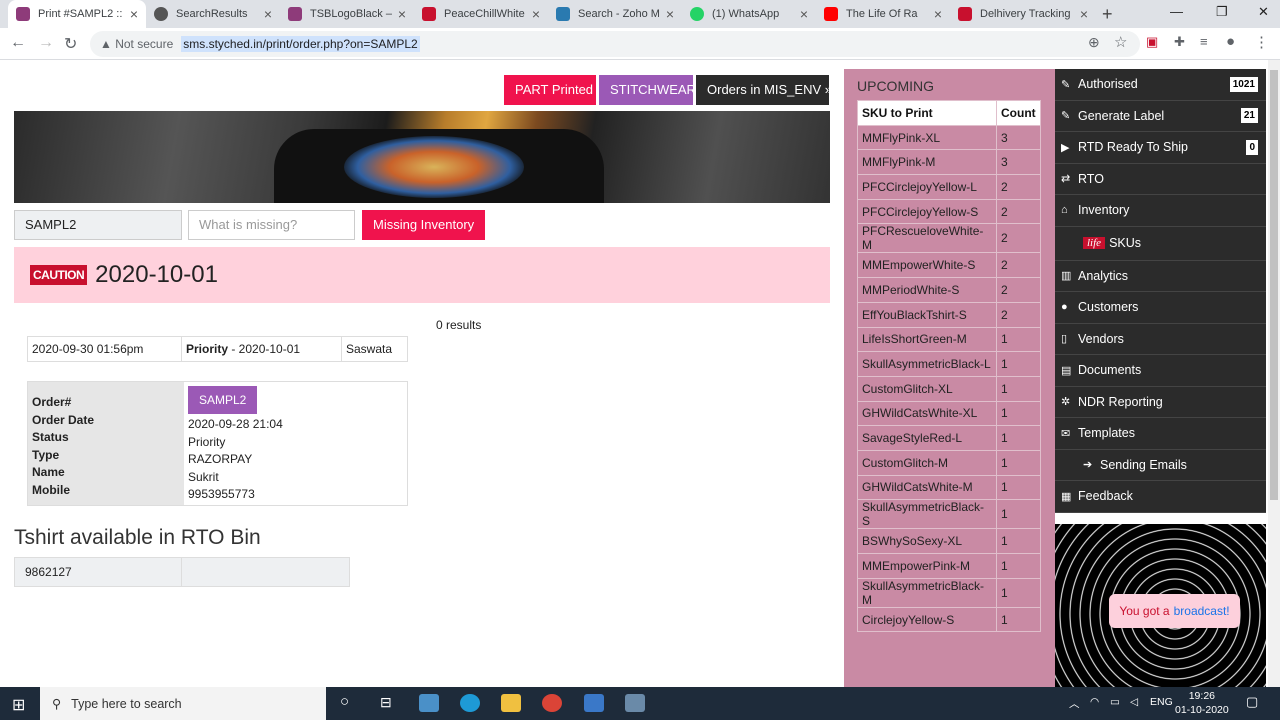 This screenshot has height=720, width=1280. I want to click on missing-item-input: What is missing?, so click(271, 225).